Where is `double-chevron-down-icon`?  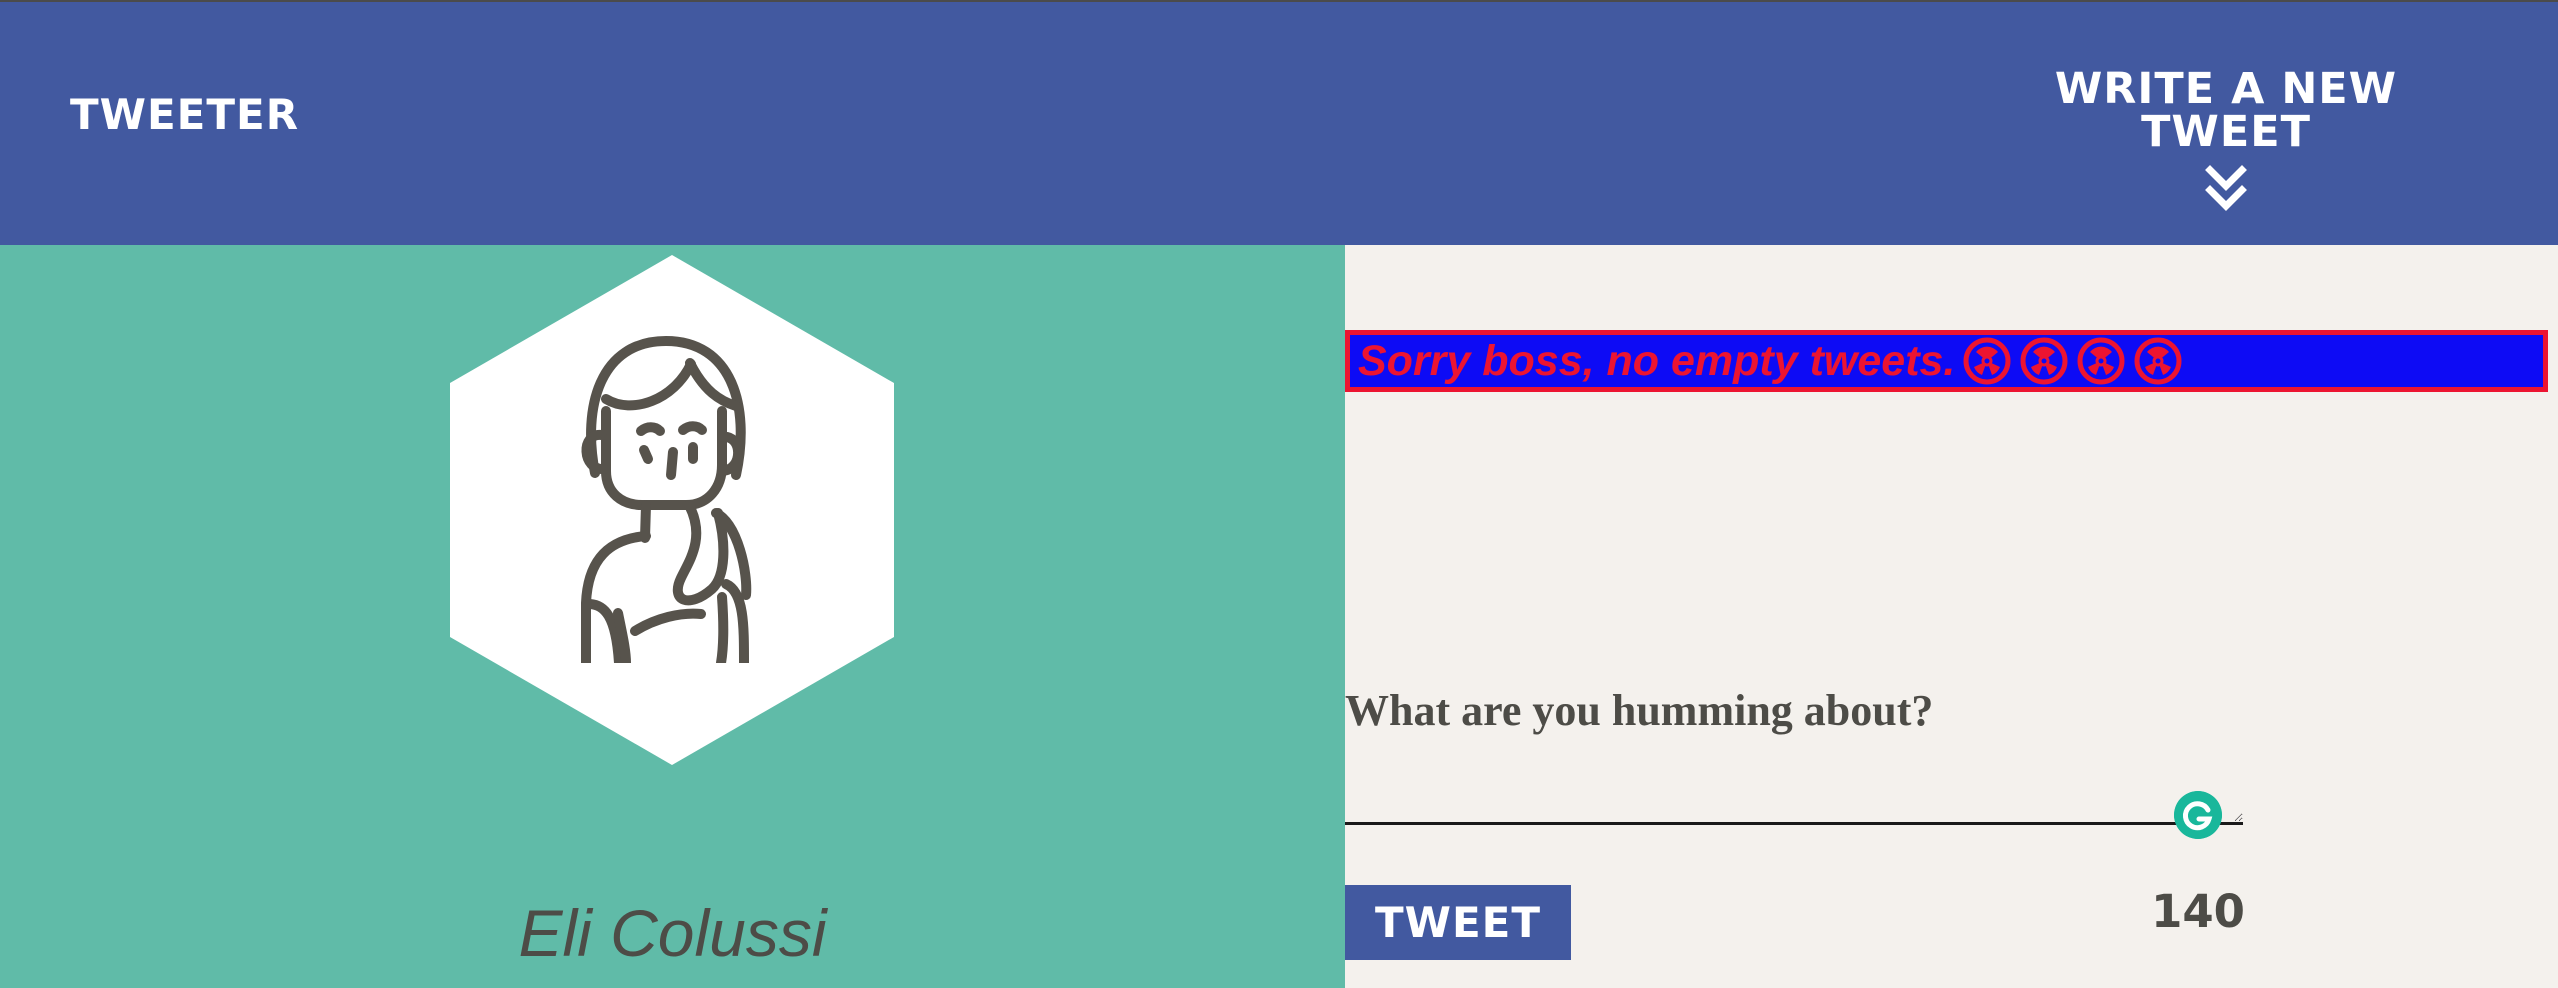
double-chevron-down-icon is located at coordinates (2226, 188).